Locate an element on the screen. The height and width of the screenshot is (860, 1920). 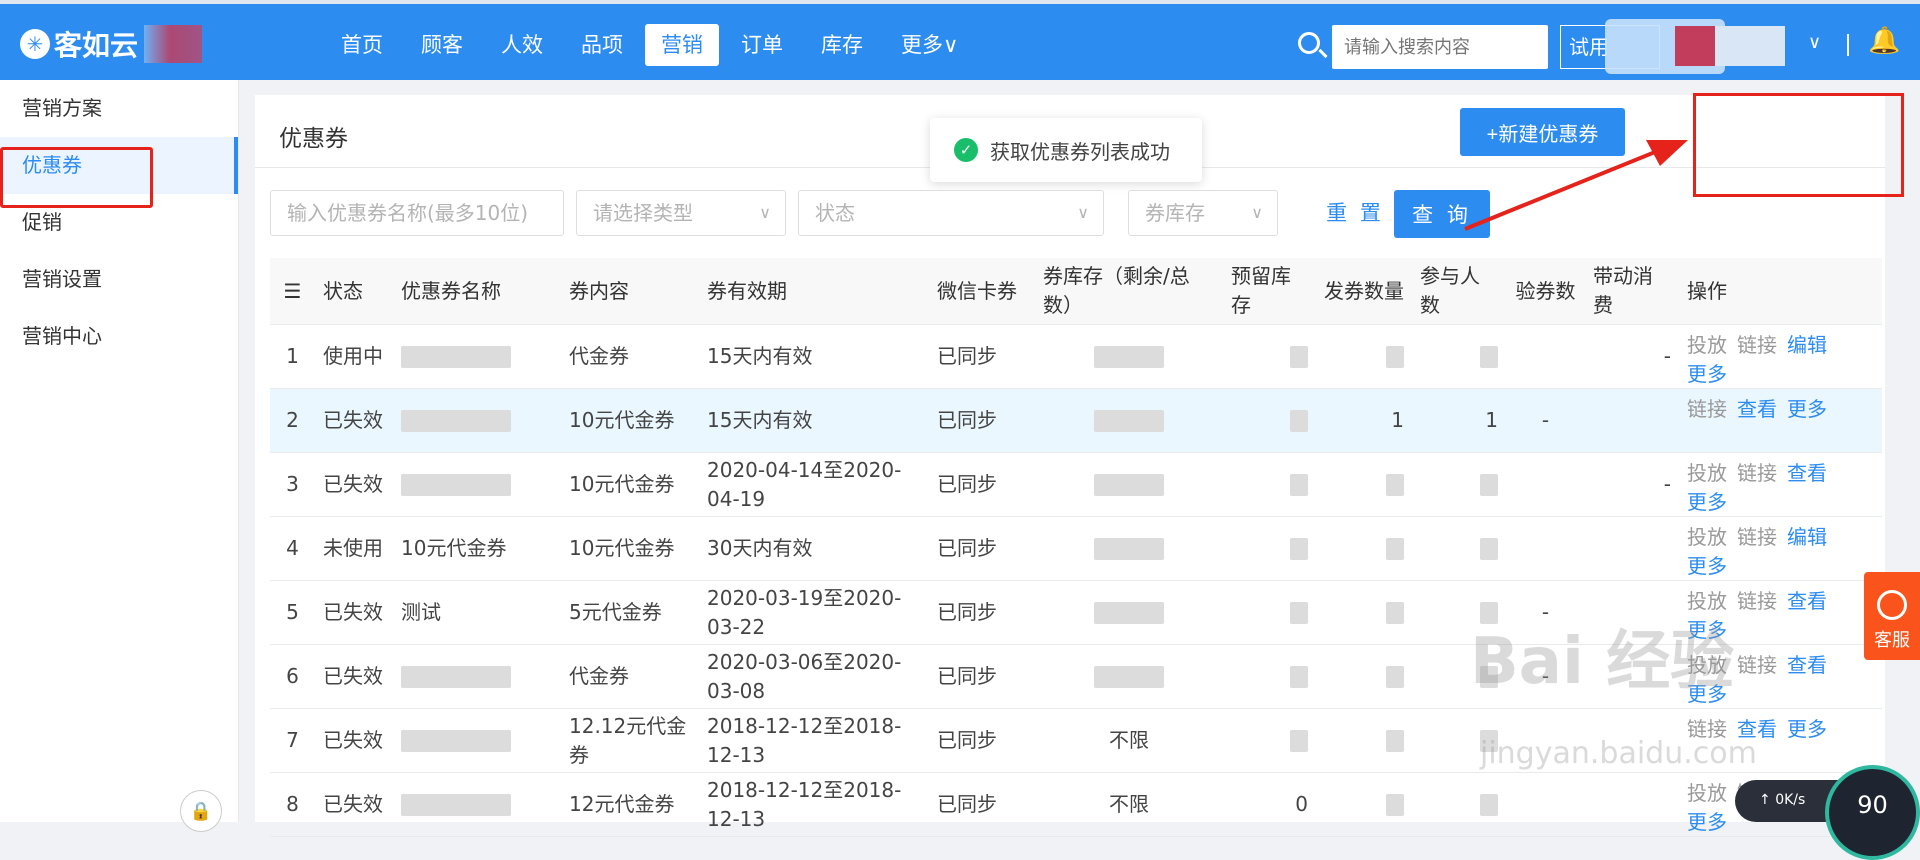
annotation-arrow-line is located at coordinates (1562, 189).